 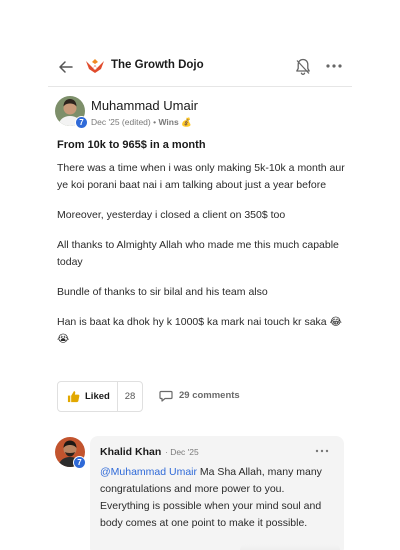 I want to click on bell-icon, so click(x=303, y=67).